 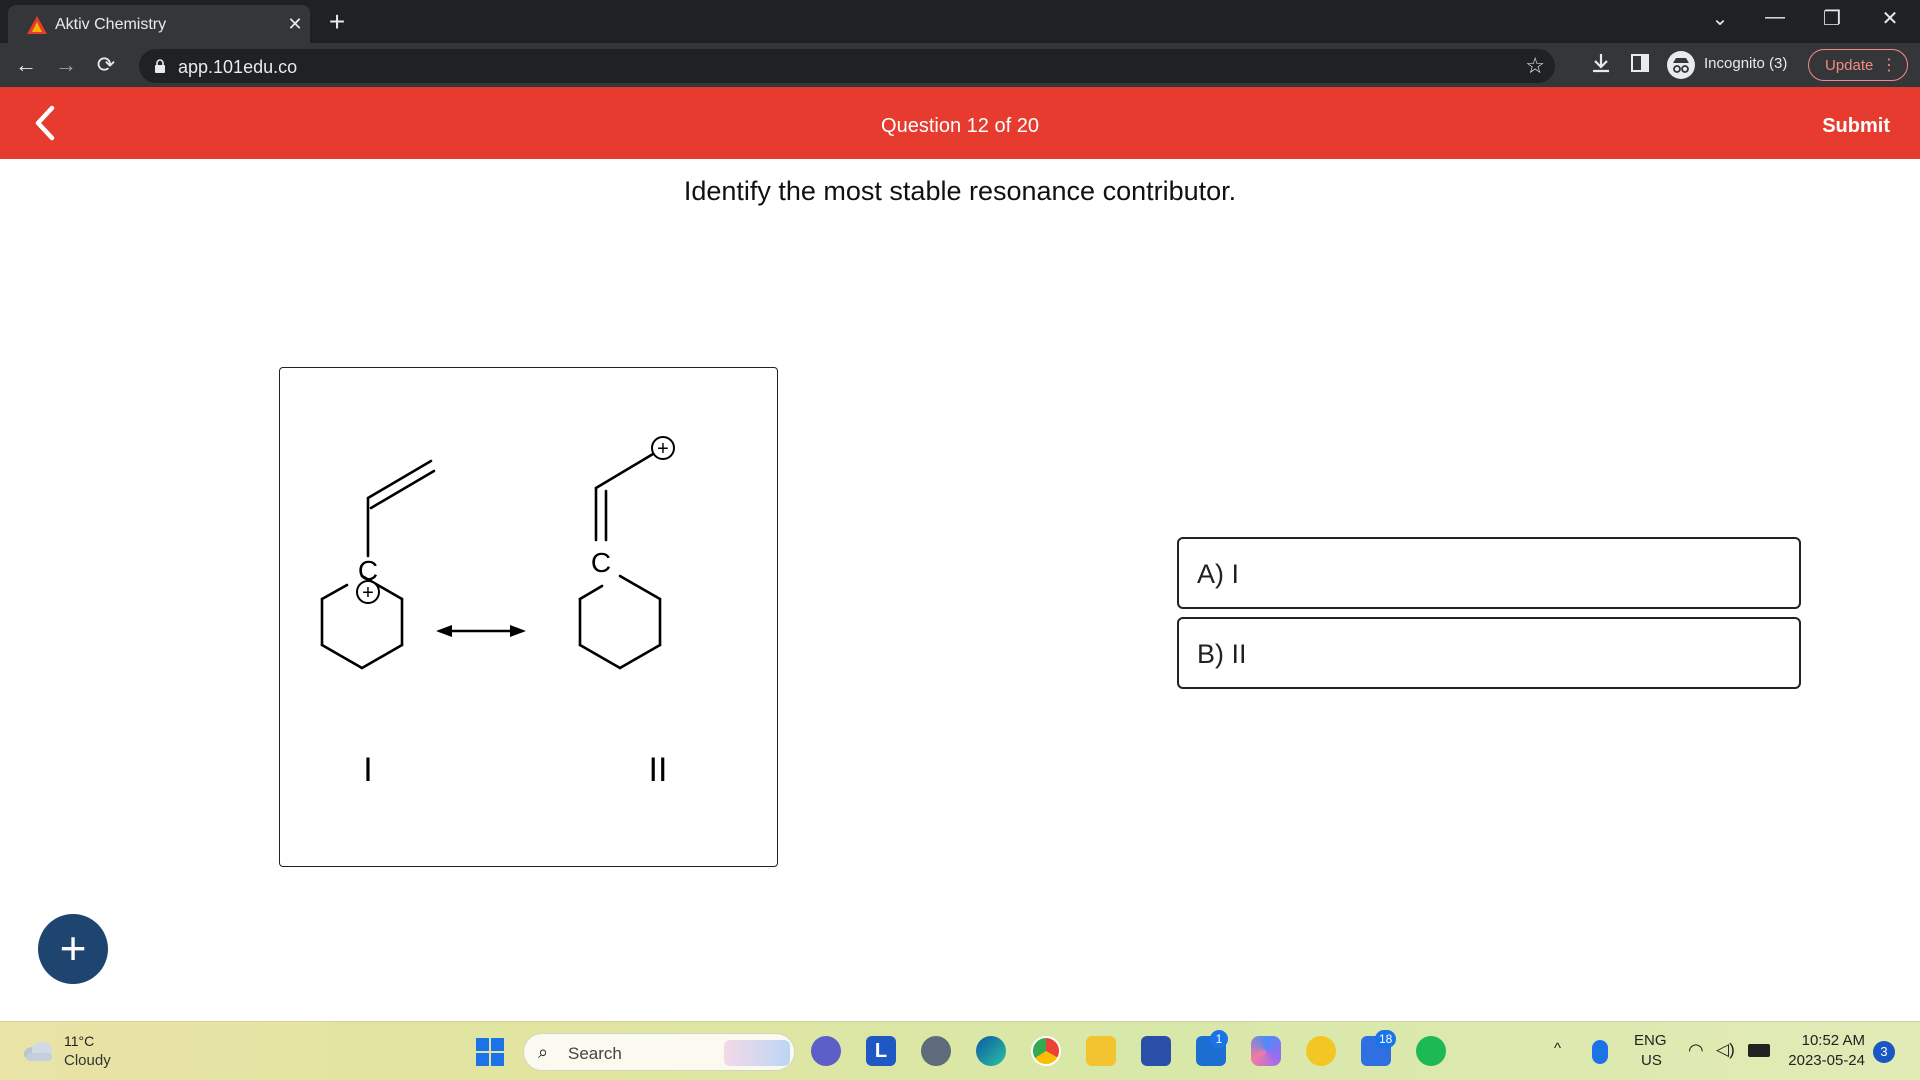 What do you see at coordinates (659, 1052) in the screenshot?
I see `taskbar-search: ⌕ Search` at bounding box center [659, 1052].